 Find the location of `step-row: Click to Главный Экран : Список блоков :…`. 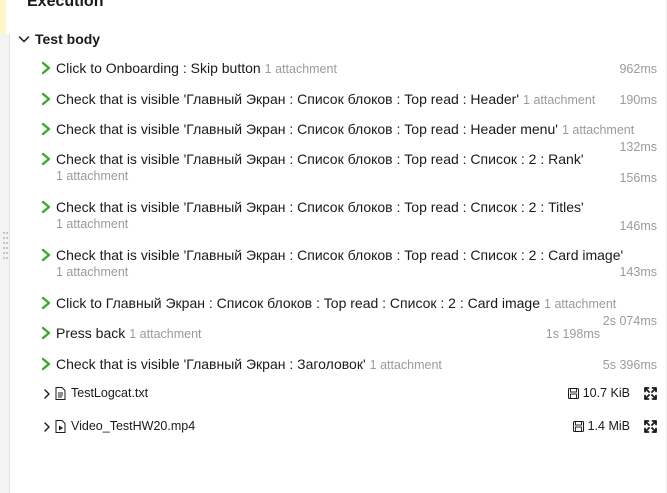

step-row: Click to Главный Экран : Список блоков :… is located at coordinates (350, 312).